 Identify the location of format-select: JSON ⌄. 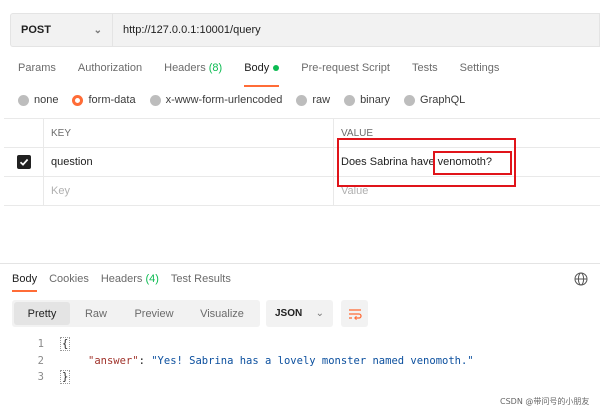
(299, 313).